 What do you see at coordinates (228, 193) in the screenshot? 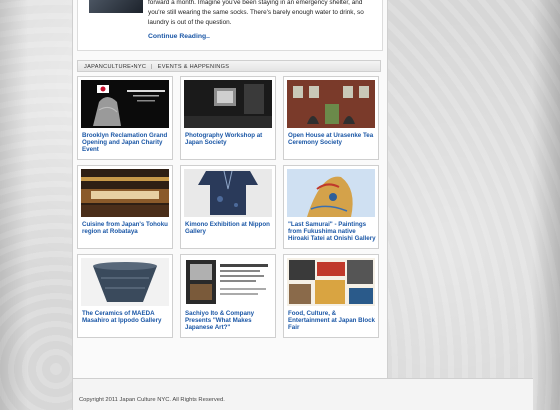
I see `kimono-photo` at bounding box center [228, 193].